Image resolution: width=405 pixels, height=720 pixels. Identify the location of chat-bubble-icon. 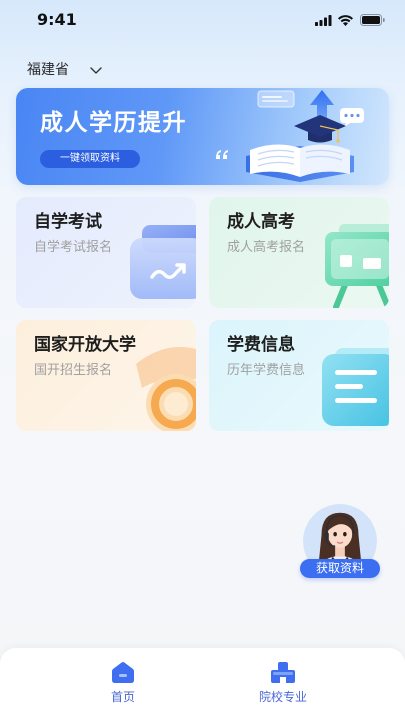
(352, 117).